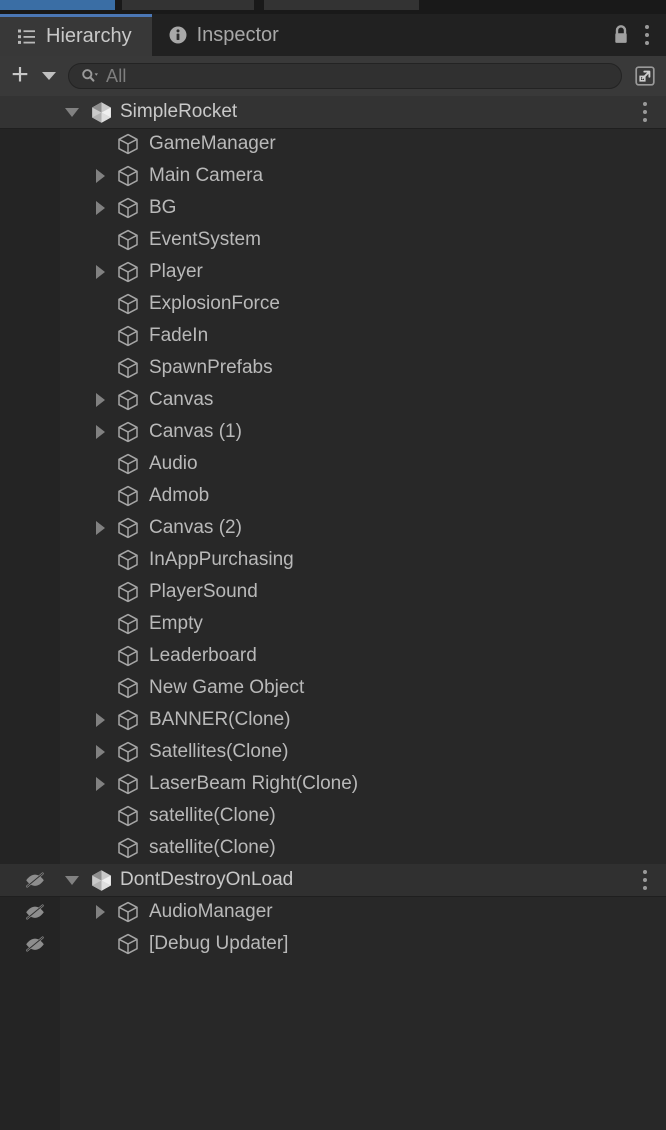 The width and height of the screenshot is (666, 1130). What do you see at coordinates (333, 944) in the screenshot?
I see `hierarchy-item-row: [Debug Updater]` at bounding box center [333, 944].